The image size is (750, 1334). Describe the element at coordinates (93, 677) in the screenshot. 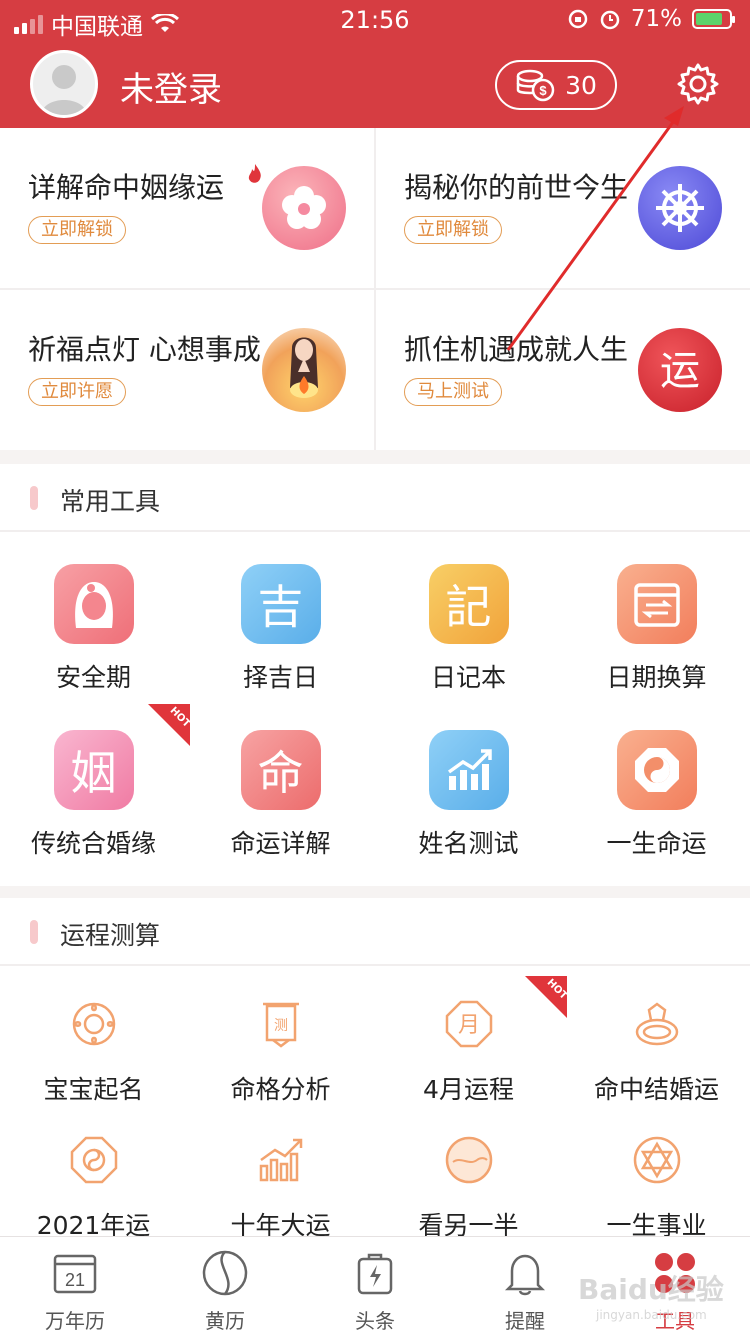

I see `tool-label: 安全期` at that location.